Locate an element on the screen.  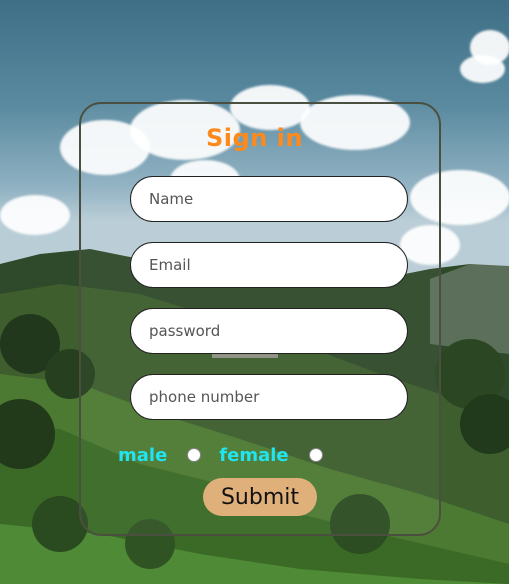
male-label: male is located at coordinates (143, 455).